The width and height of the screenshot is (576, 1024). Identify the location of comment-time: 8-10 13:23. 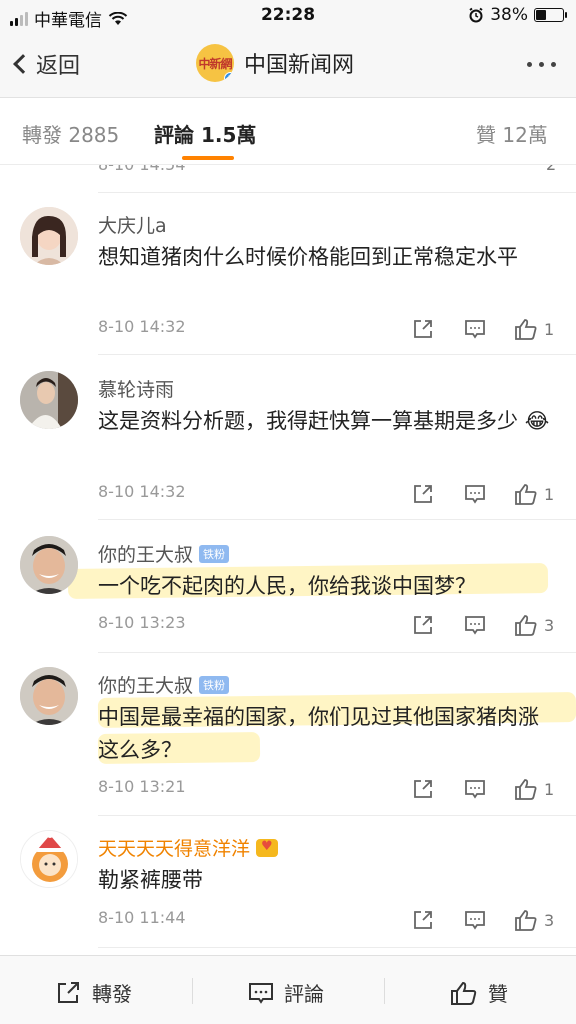
(142, 622).